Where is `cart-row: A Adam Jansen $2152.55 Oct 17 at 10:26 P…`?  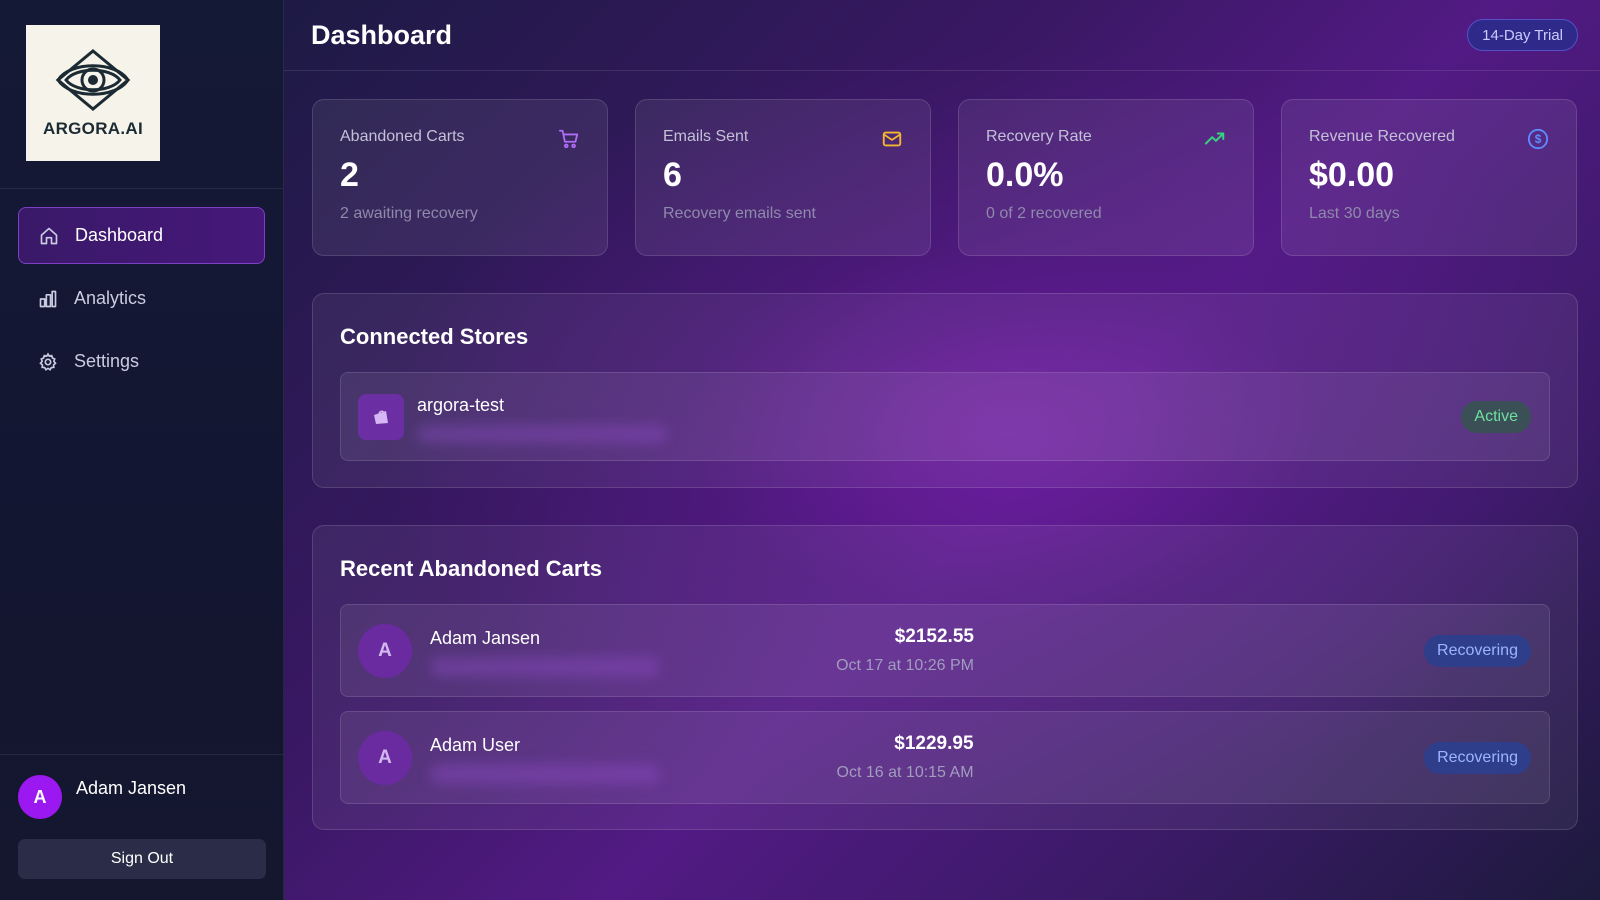 cart-row: A Adam Jansen $2152.55 Oct 17 at 10:26 P… is located at coordinates (945, 650).